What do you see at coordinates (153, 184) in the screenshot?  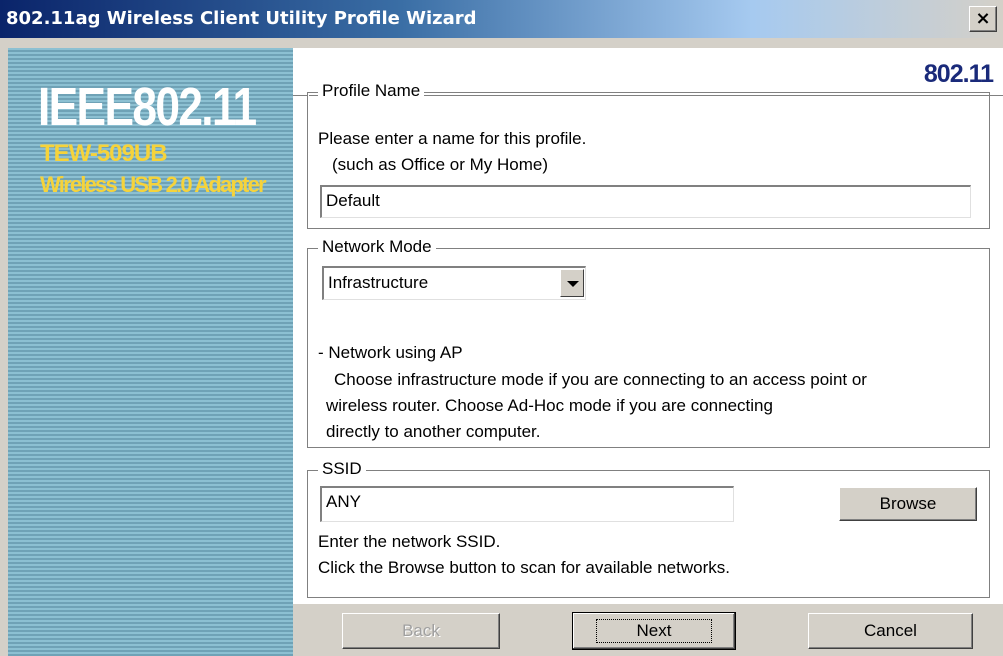 I see `banner-description: Wireless USB 2.0 Adapter` at bounding box center [153, 184].